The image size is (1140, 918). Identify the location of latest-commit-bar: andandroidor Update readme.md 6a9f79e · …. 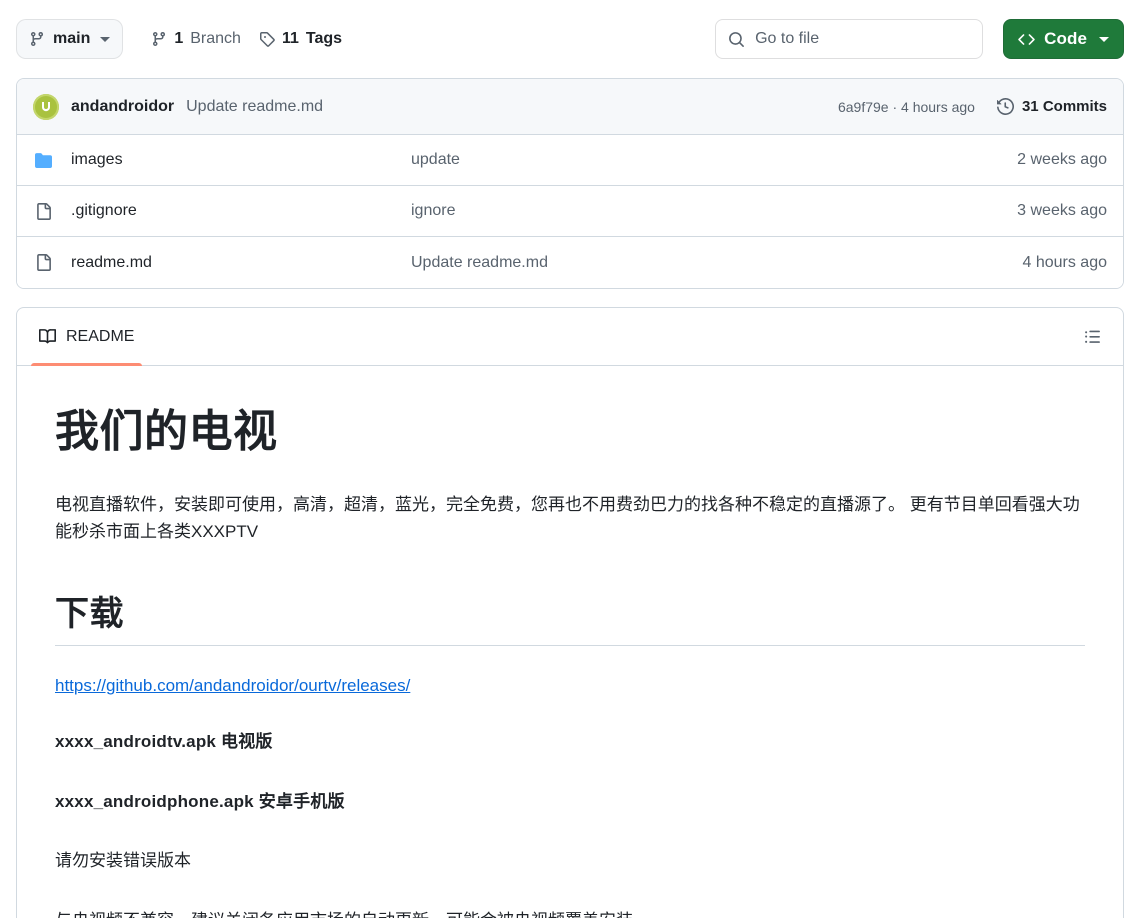
(570, 107).